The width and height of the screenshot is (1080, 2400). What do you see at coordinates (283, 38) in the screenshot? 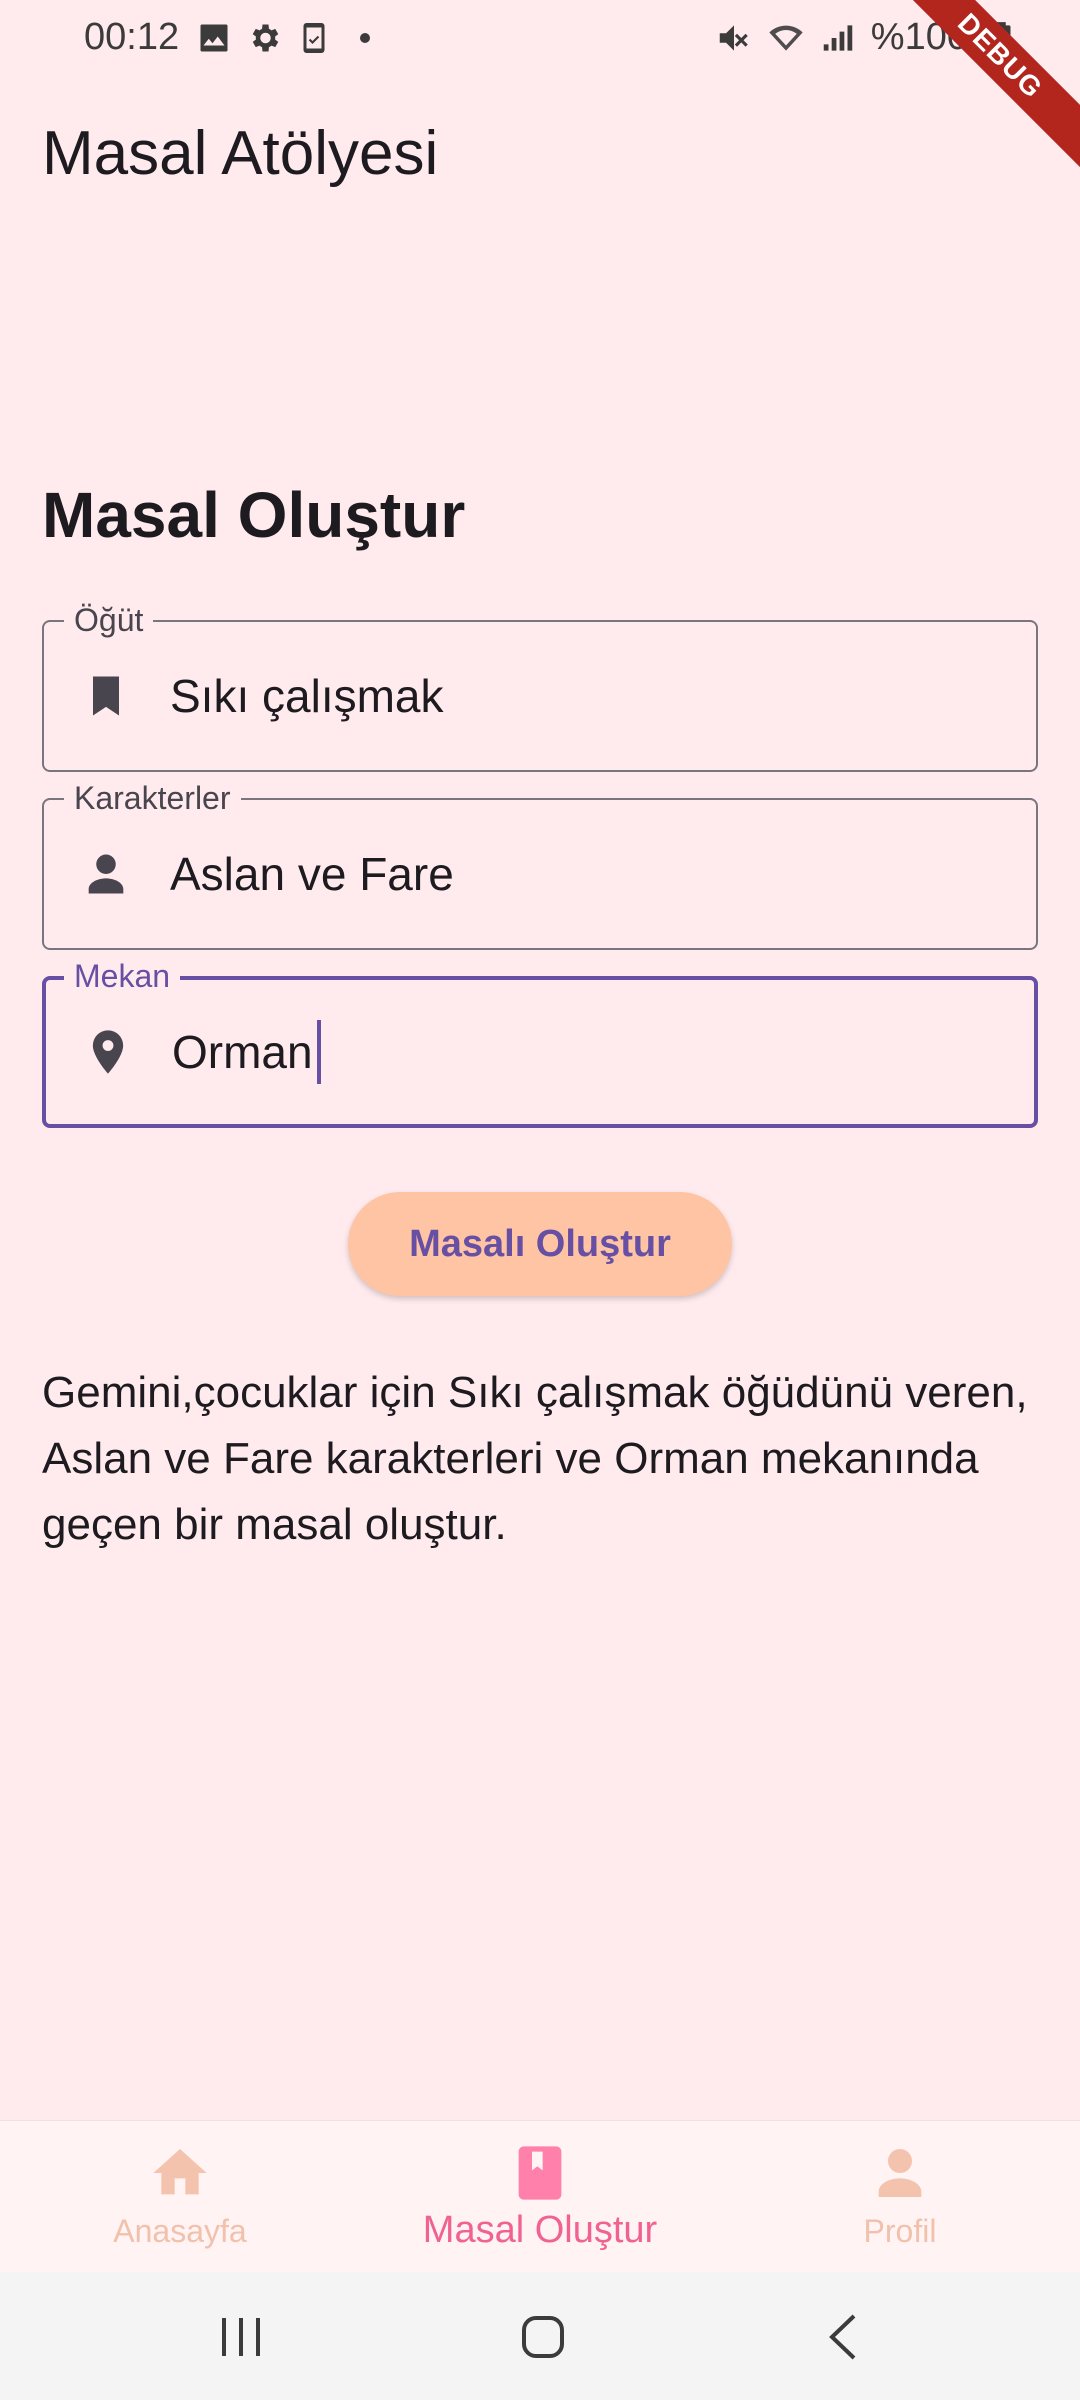
I see `status-notification-icons` at bounding box center [283, 38].